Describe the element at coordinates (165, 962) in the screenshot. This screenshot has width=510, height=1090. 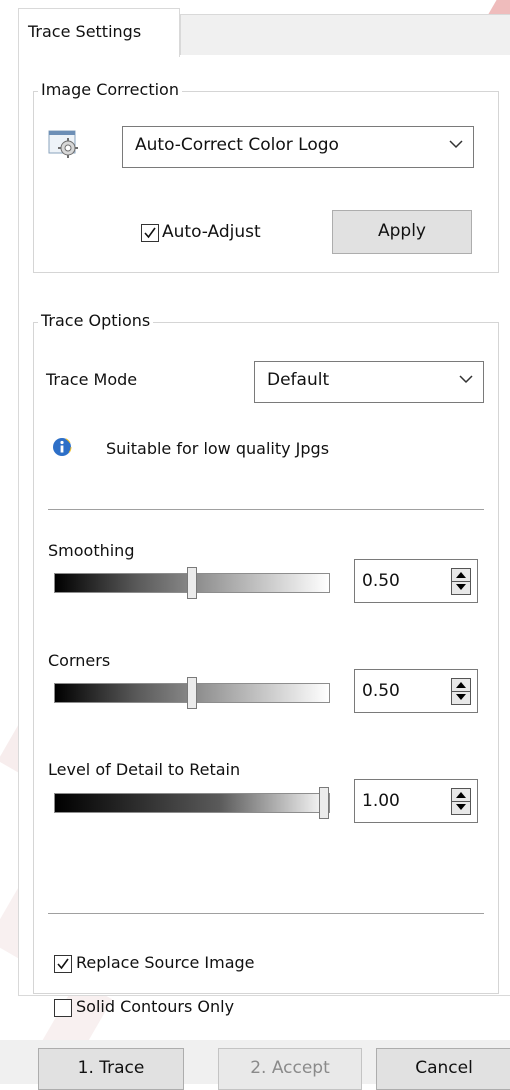
I see `replace-source-label: Replace Source Image` at that location.